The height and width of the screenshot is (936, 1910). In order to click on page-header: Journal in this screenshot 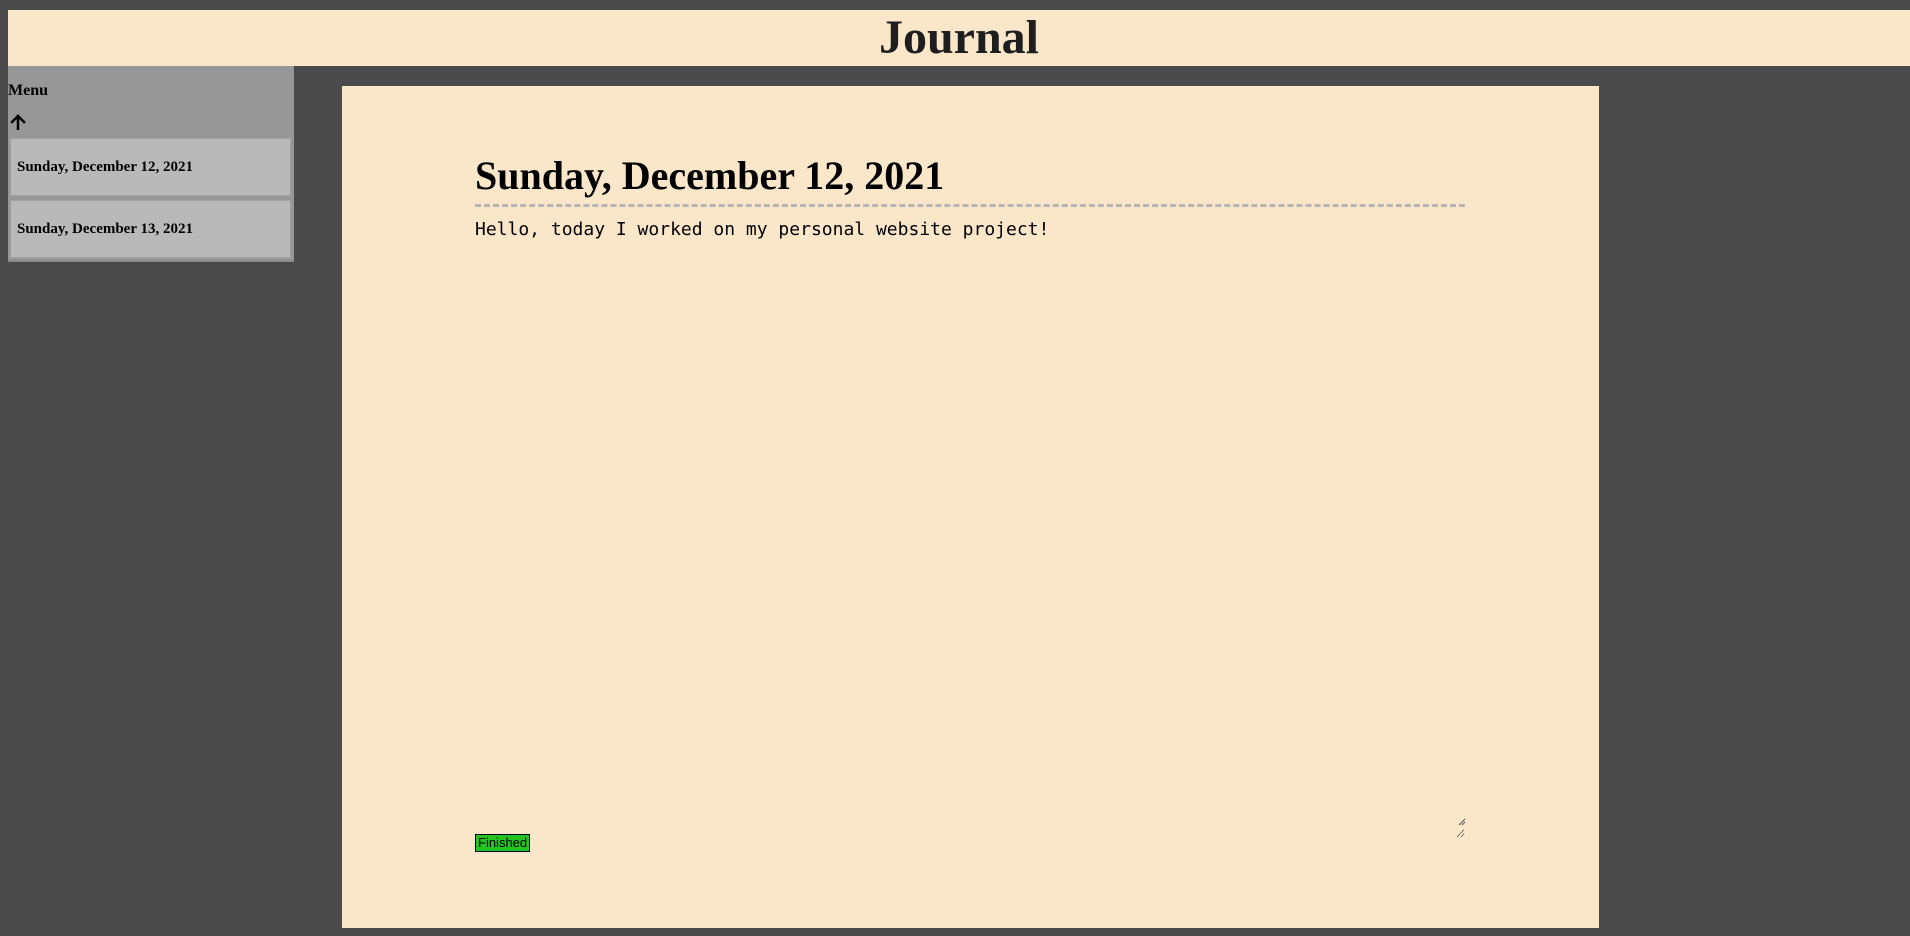, I will do `click(959, 38)`.